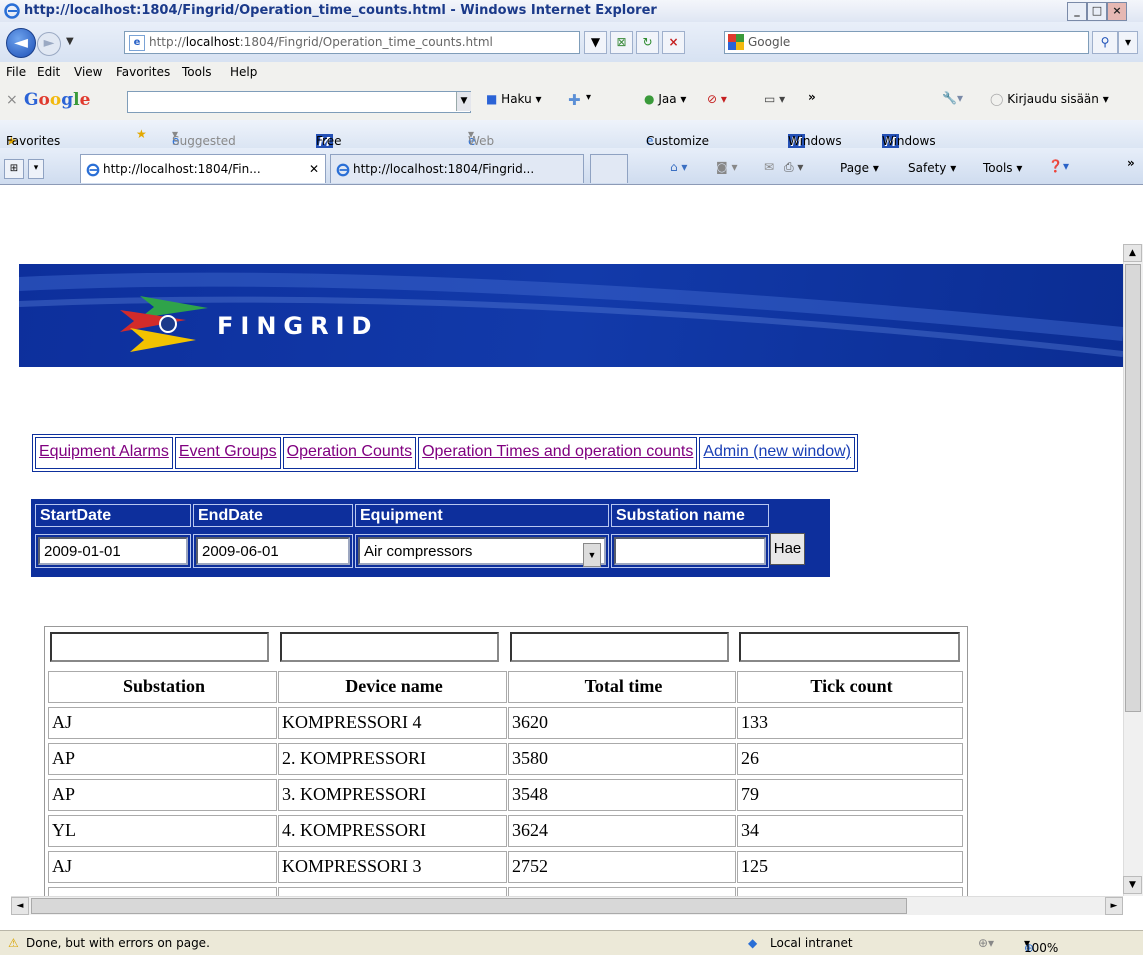 This screenshot has height=955, width=1143. What do you see at coordinates (777, 453) in the screenshot?
I see `nav-admin: Admin (new window)` at bounding box center [777, 453].